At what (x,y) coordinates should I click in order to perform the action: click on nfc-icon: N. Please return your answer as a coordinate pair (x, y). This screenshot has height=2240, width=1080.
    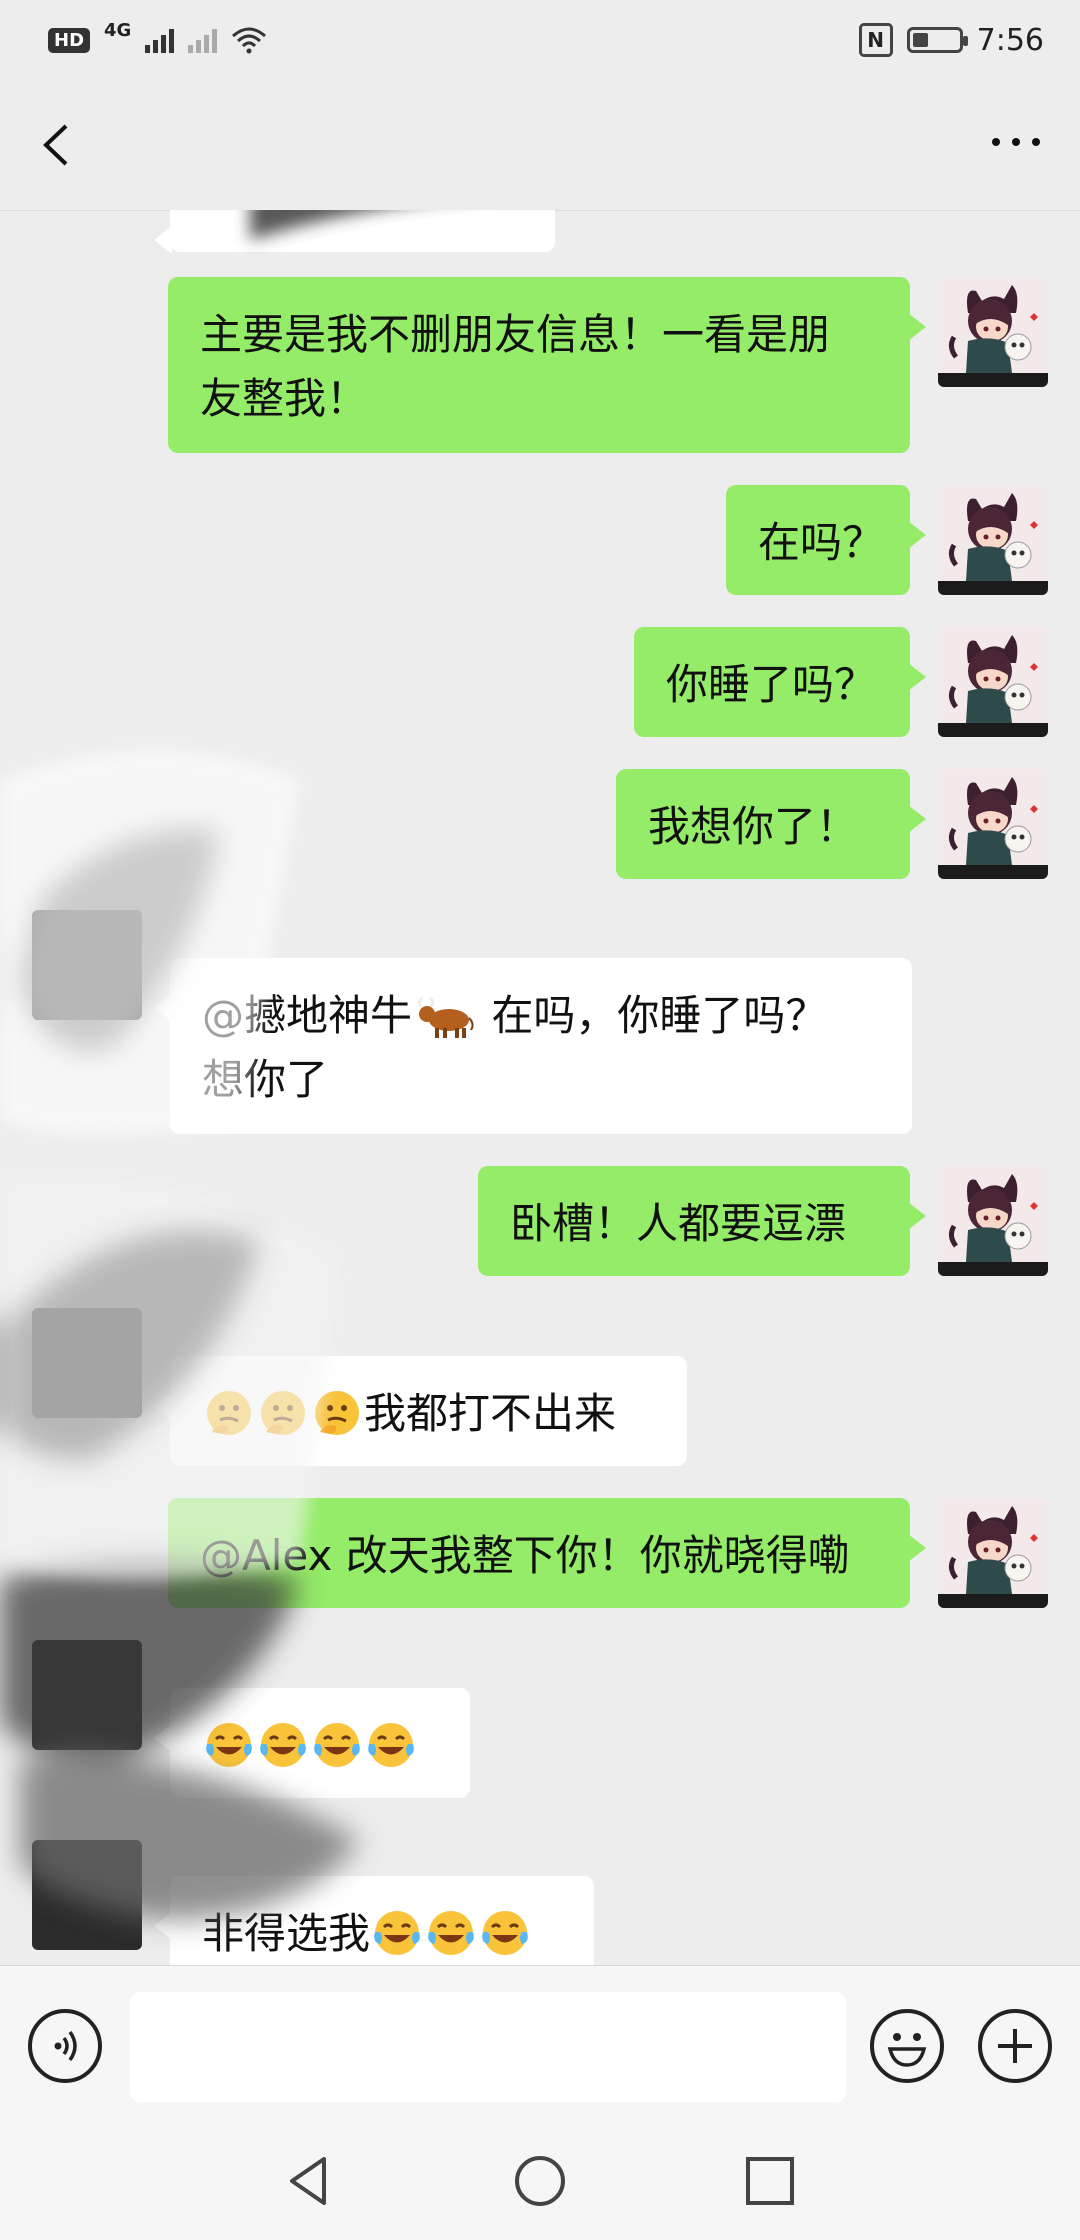
    Looking at the image, I should click on (875, 40).